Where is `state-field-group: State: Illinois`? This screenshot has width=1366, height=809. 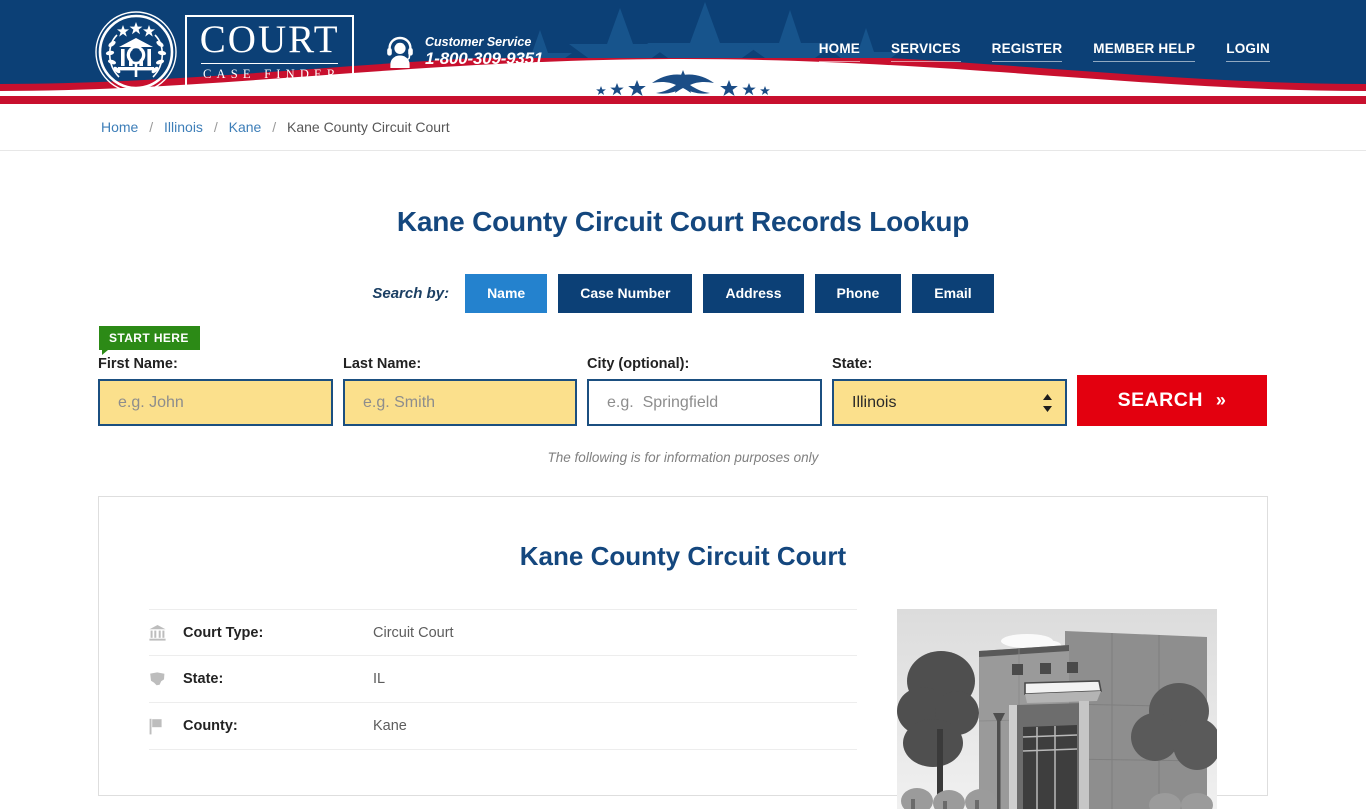 state-field-group: State: Illinois is located at coordinates (949, 391).